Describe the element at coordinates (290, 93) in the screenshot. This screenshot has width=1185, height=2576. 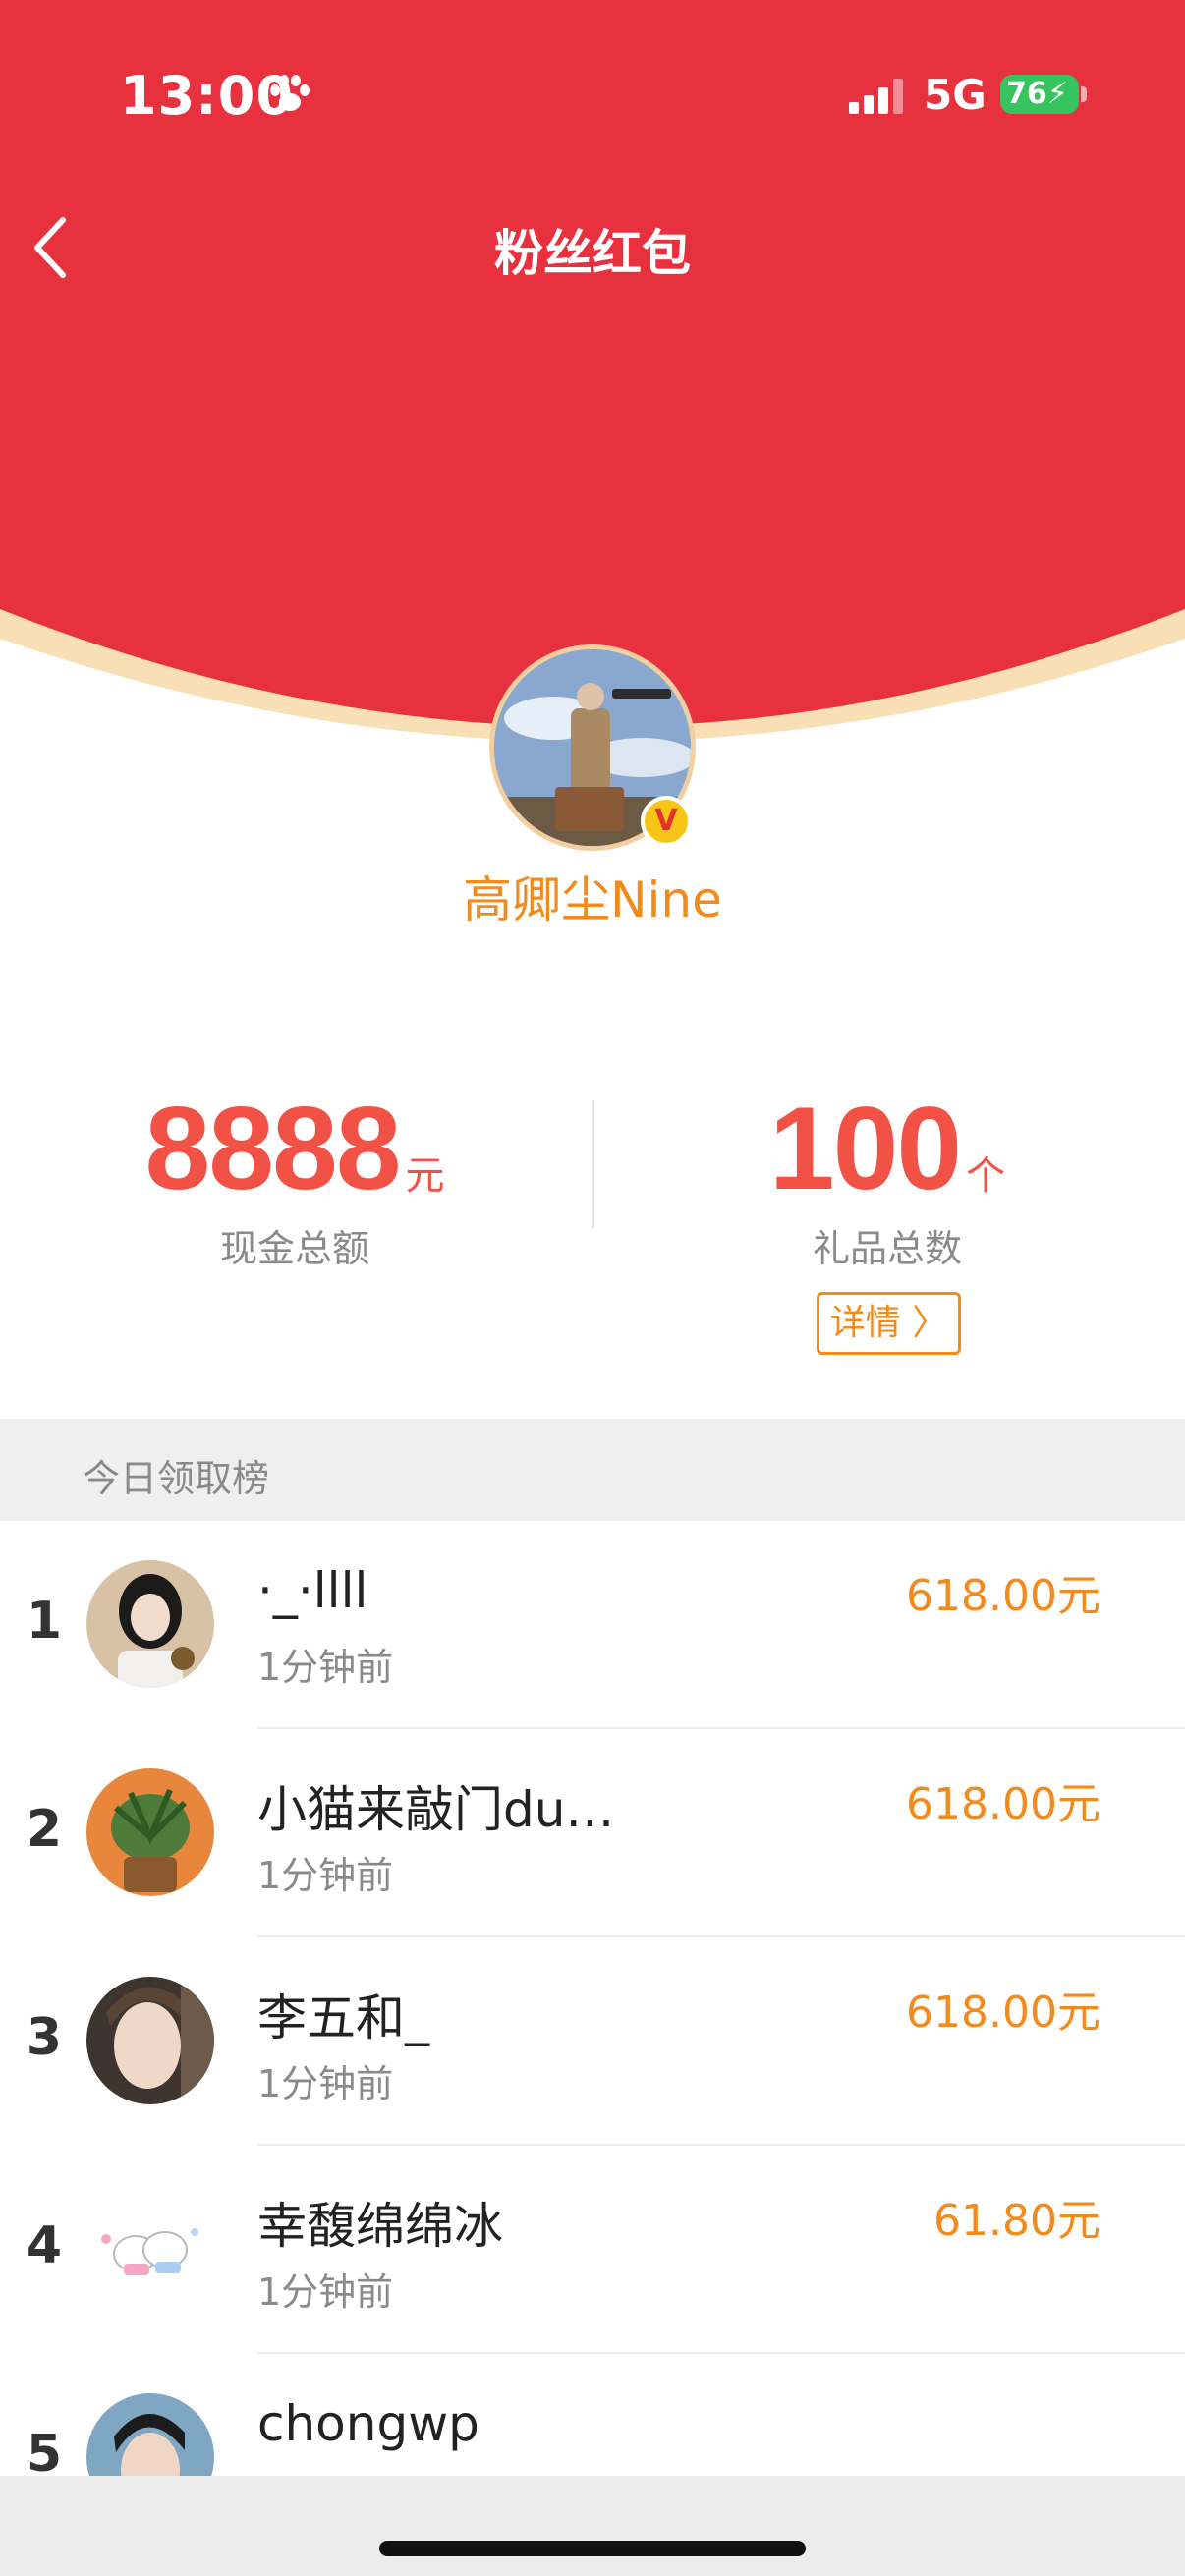
I see `paw-icon` at that location.